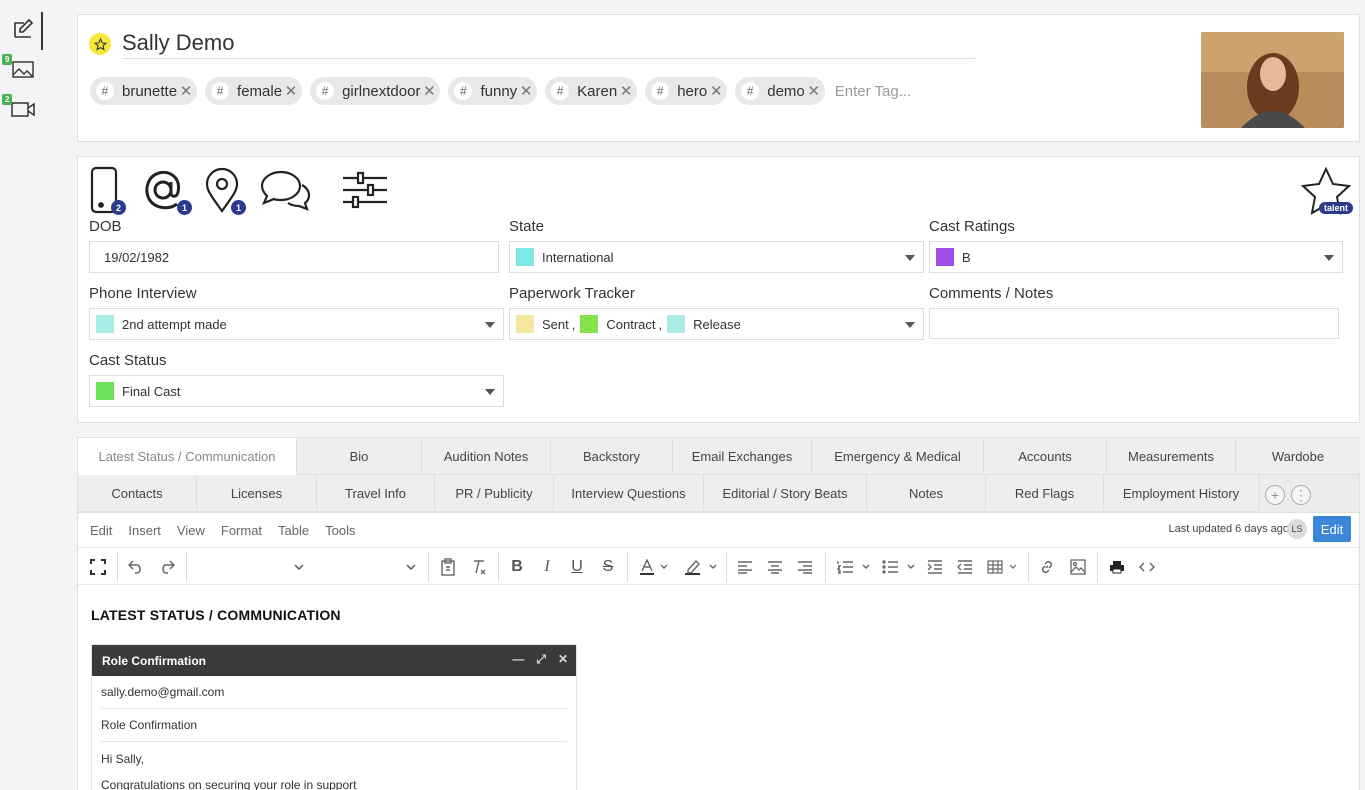 Image resolution: width=1365 pixels, height=790 pixels. I want to click on tab-measurements: Measurements, so click(1171, 456).